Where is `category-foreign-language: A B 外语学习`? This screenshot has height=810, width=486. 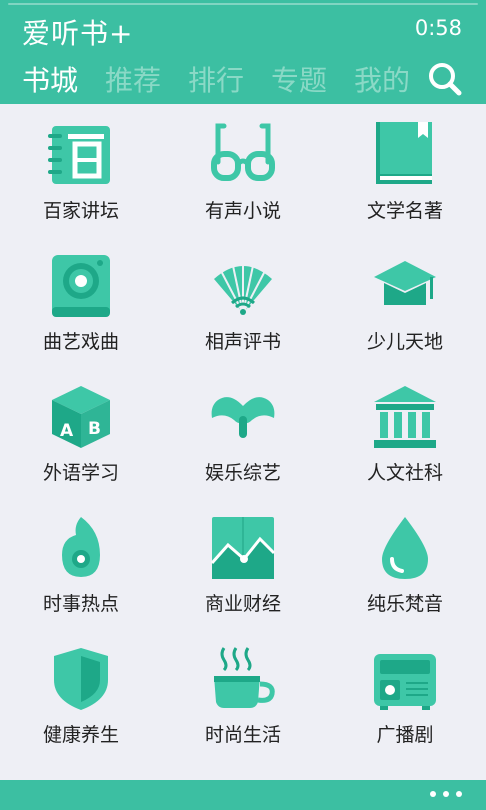 category-foreign-language: A B 外语学习 is located at coordinates (81, 431).